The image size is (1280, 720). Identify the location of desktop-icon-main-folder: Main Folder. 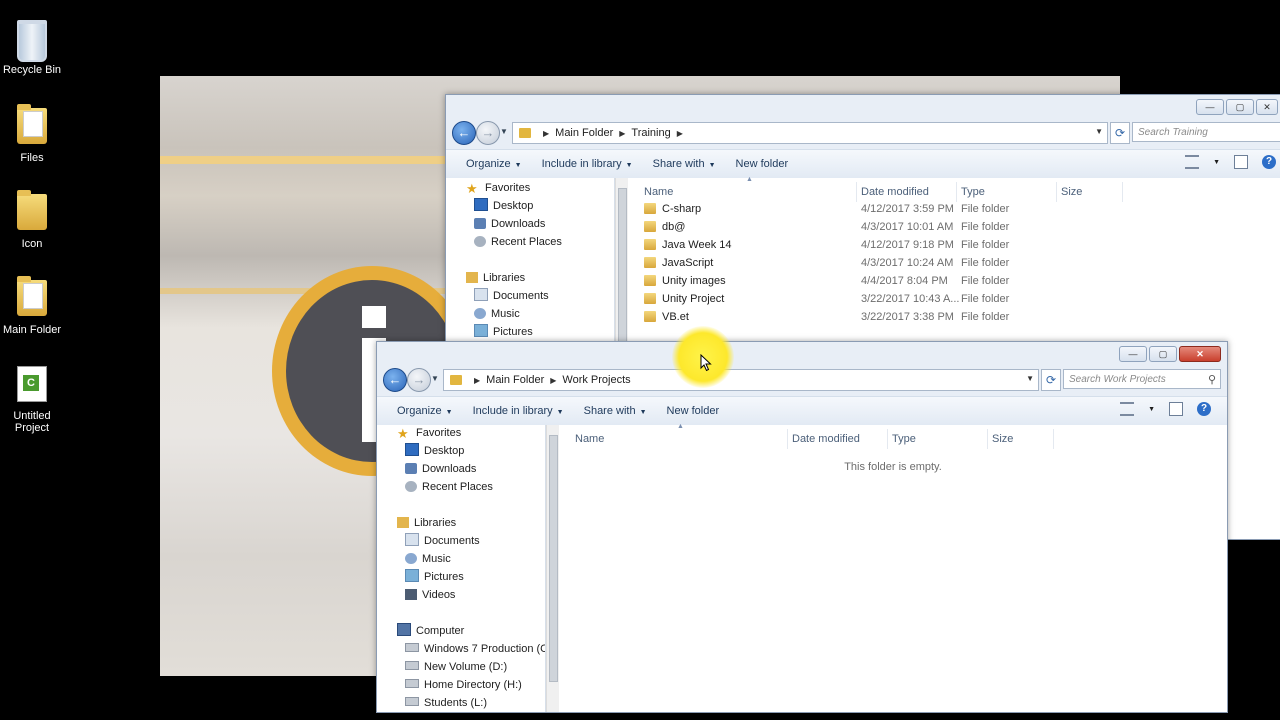
(32, 306).